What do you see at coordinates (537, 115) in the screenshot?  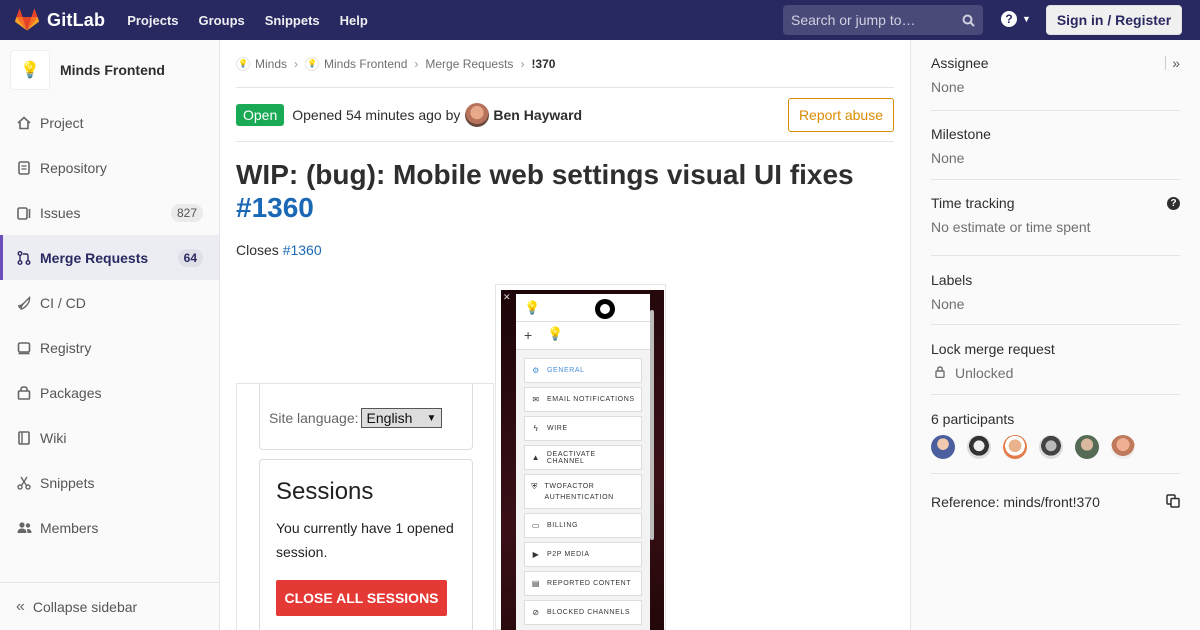 I see `author-name: Ben Hayward` at bounding box center [537, 115].